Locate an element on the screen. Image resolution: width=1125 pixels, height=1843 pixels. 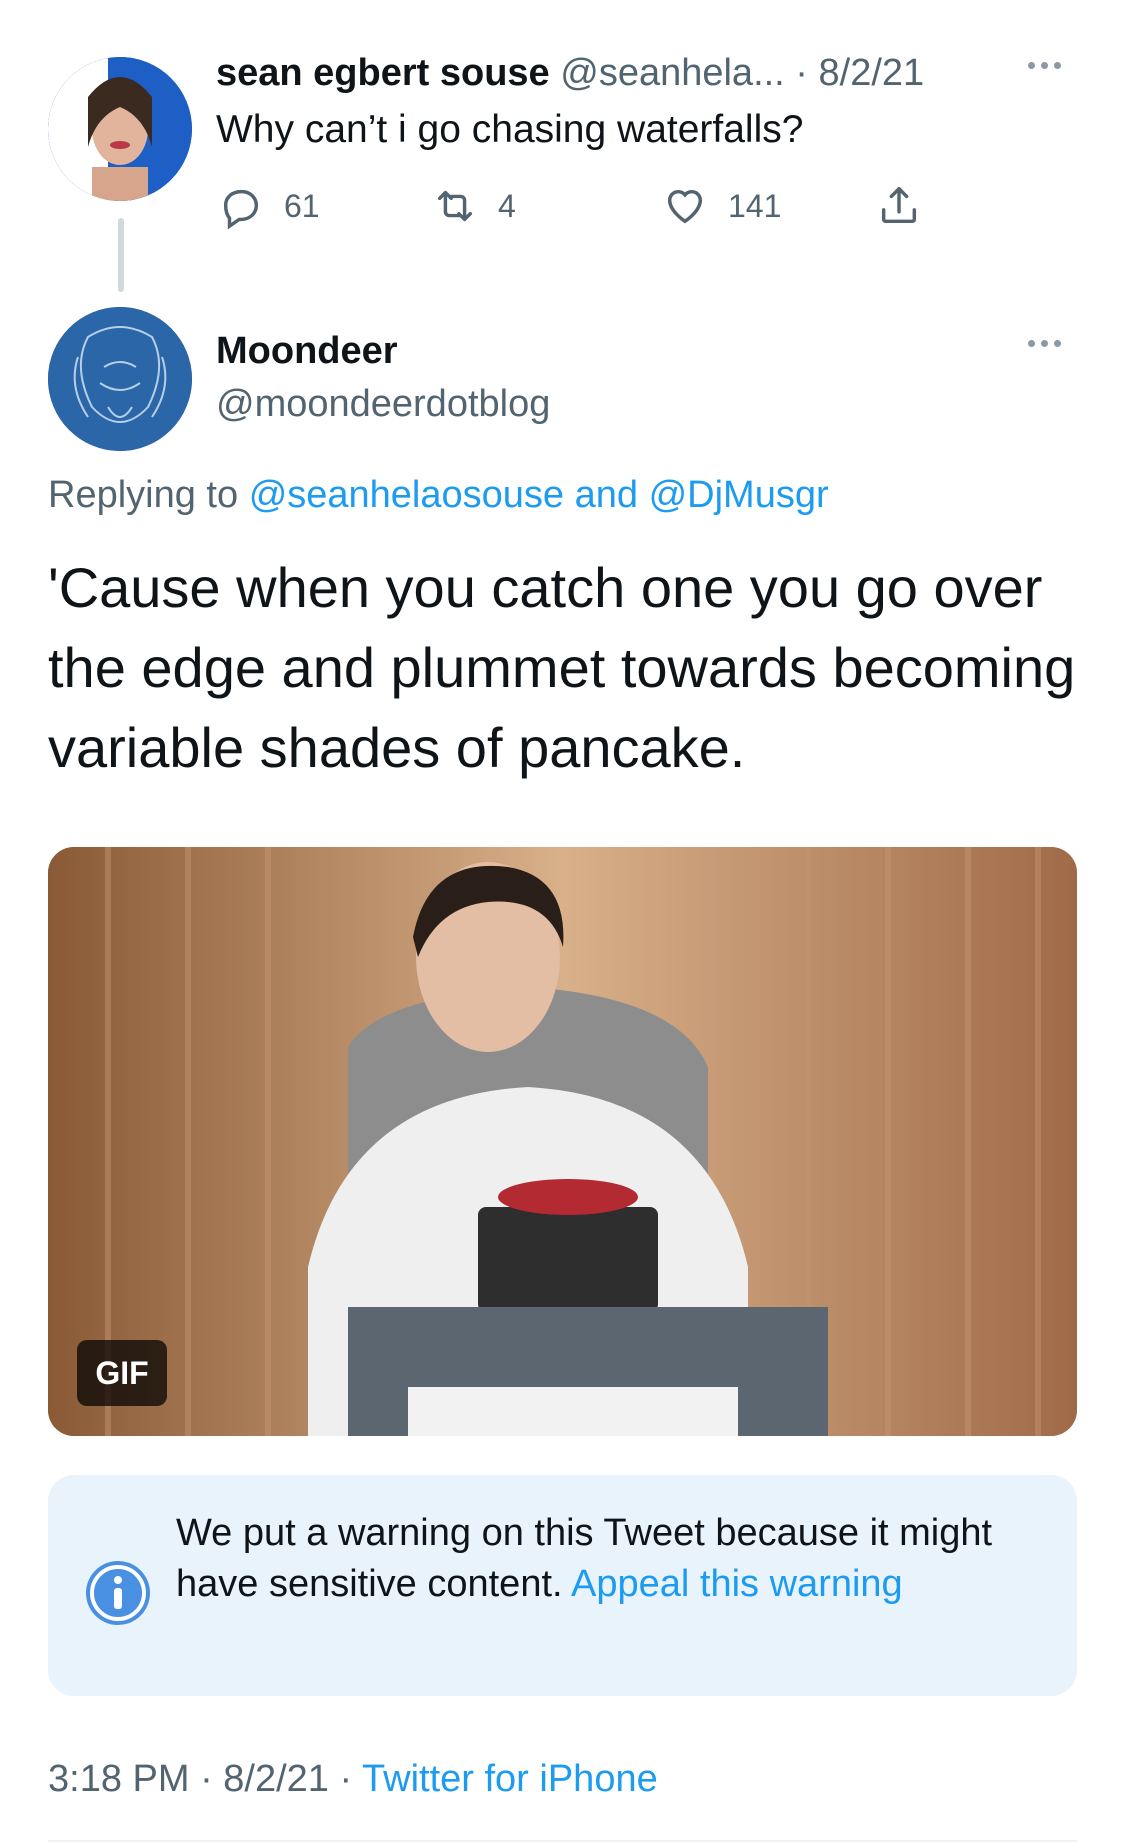
appeal-warning-link: Appeal this warning is located at coordinates (737, 1584).